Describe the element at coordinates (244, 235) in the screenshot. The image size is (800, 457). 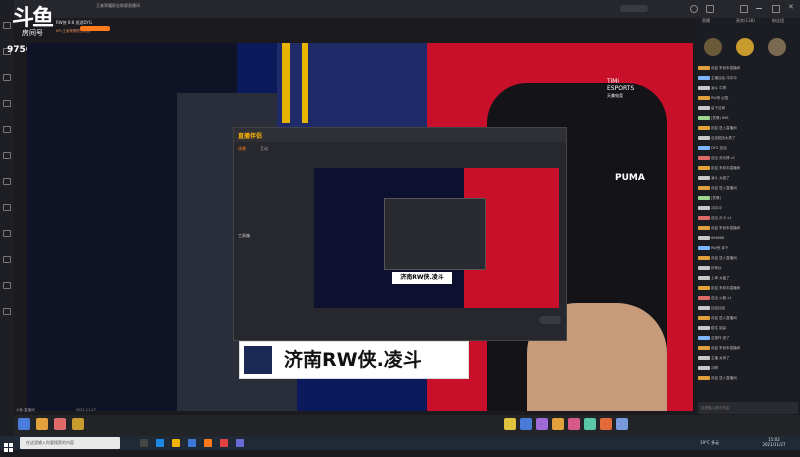
I see `obs-toolbox-label: 工具箱` at that location.